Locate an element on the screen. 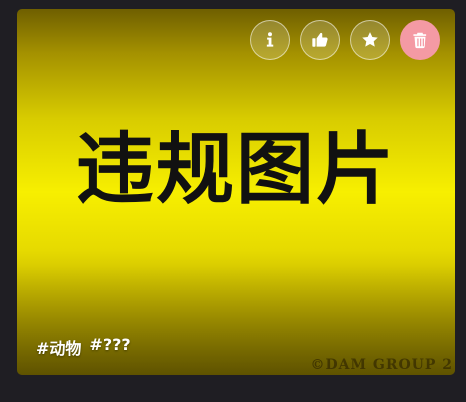 Image resolution: width=466 pixels, height=402 pixels. favorite-button is located at coordinates (370, 40).